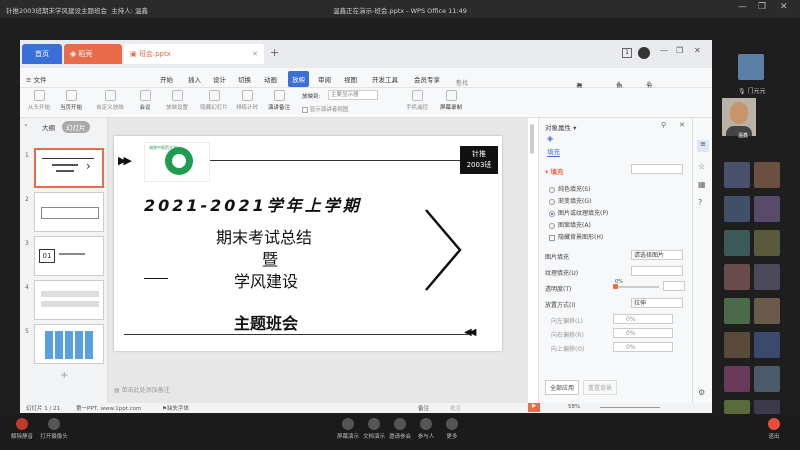 This screenshot has width=800, height=450. Describe the element at coordinates (36, 79) in the screenshot. I see `menu-file: ≡ 文件` at that location.